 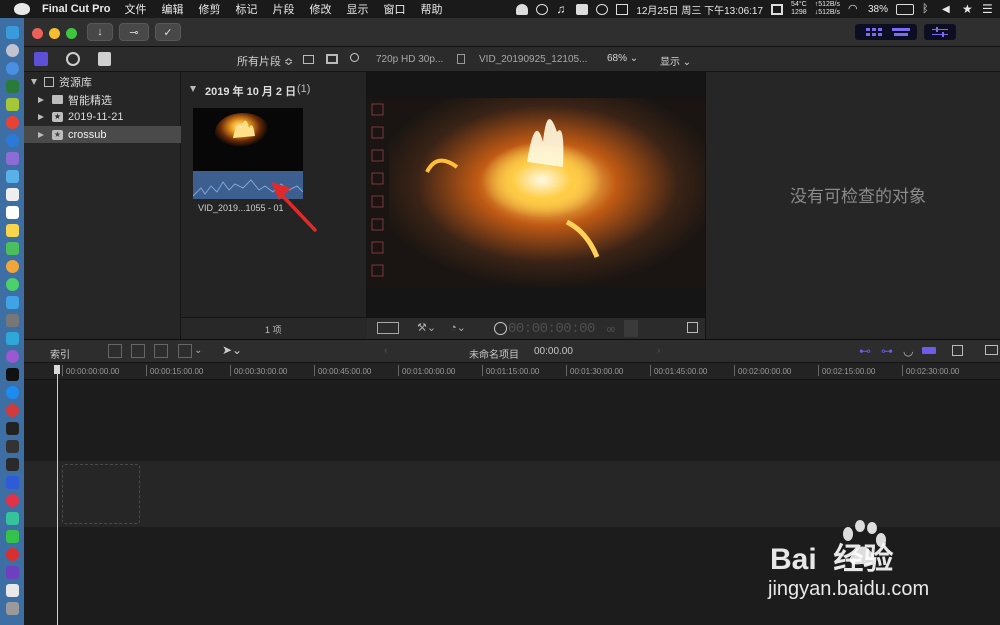 I want to click on search-icon, so click(x=354, y=57).